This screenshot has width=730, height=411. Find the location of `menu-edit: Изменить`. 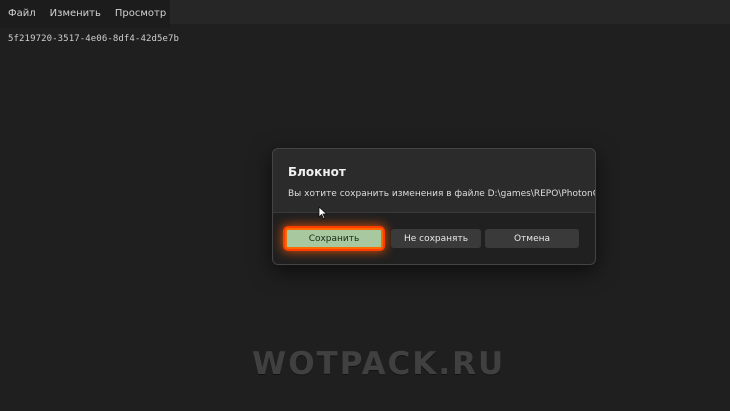

menu-edit: Изменить is located at coordinates (75, 14).